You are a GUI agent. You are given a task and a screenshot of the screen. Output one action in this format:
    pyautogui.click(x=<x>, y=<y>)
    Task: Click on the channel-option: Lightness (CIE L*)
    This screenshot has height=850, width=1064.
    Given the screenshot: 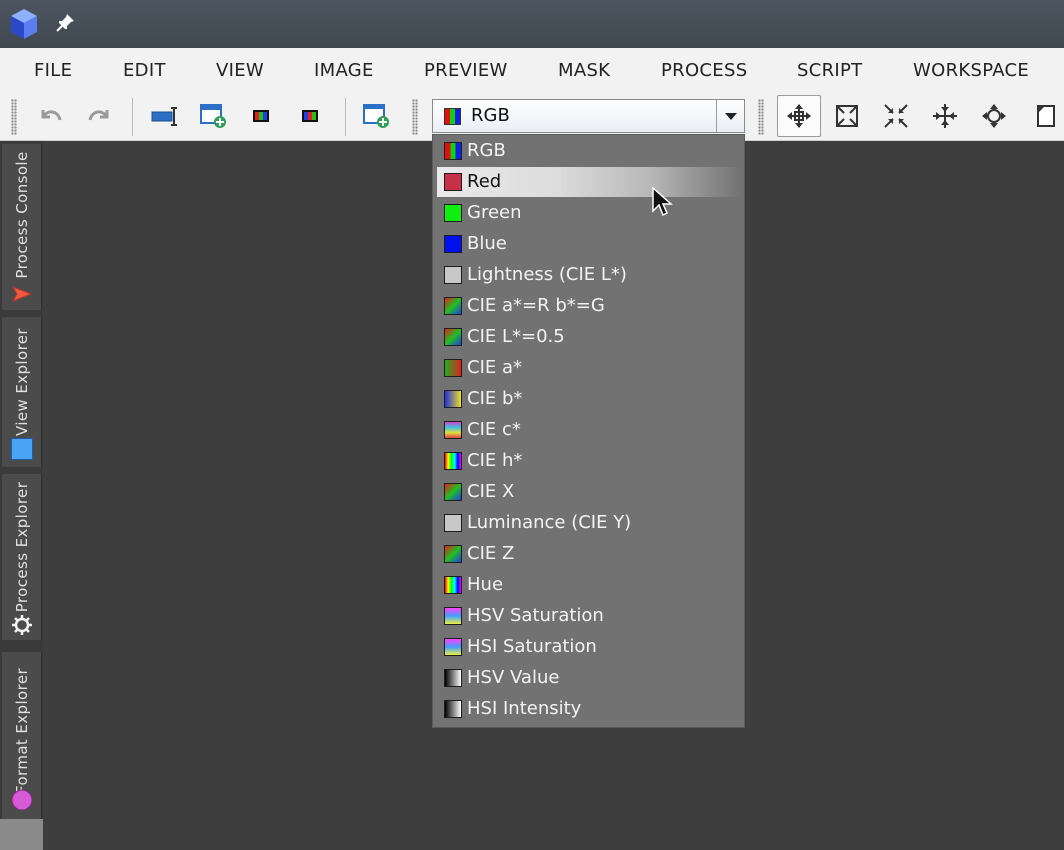 What is the action you would take?
    pyautogui.click(x=589, y=275)
    